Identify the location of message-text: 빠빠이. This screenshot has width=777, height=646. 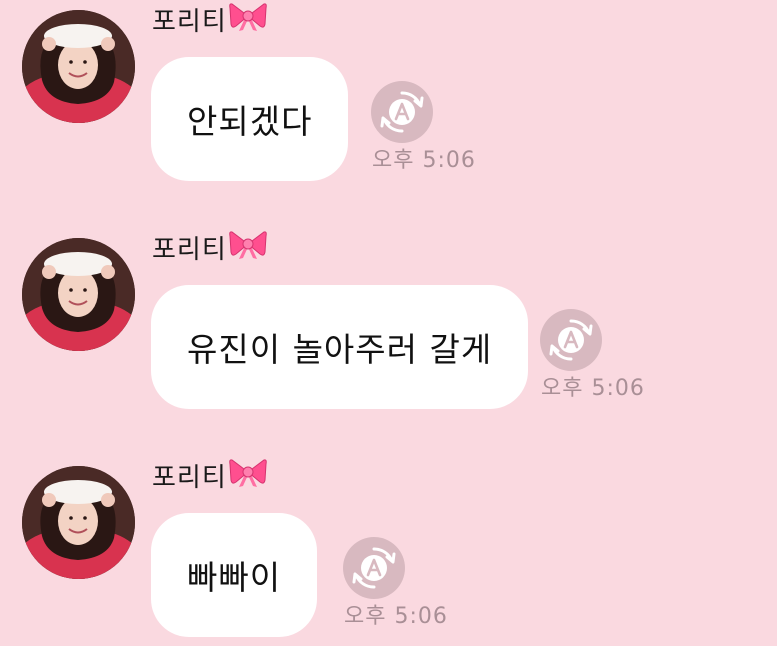
(234, 577).